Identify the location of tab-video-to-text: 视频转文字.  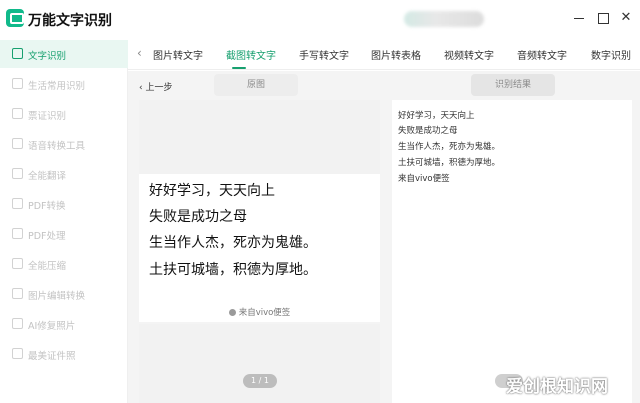
(469, 54).